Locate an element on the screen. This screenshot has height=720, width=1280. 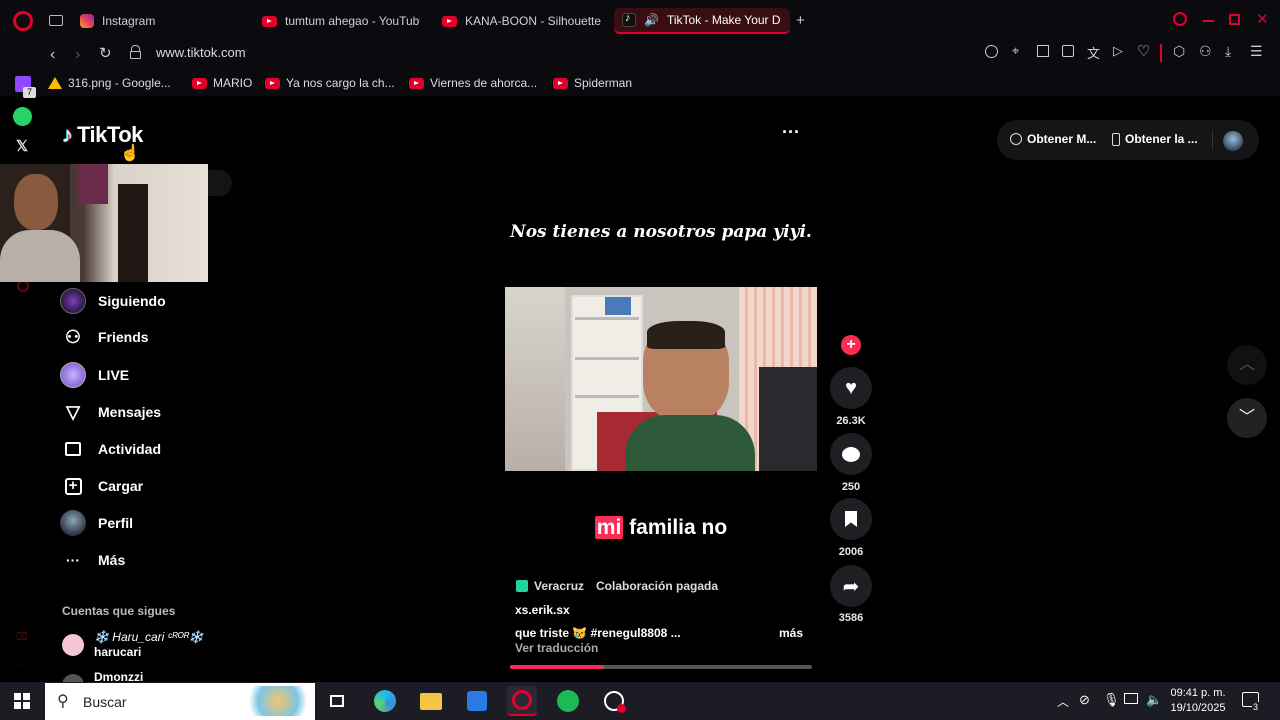
taskbar-search-box: ⚲ Buscar is located at coordinates (180, 701).